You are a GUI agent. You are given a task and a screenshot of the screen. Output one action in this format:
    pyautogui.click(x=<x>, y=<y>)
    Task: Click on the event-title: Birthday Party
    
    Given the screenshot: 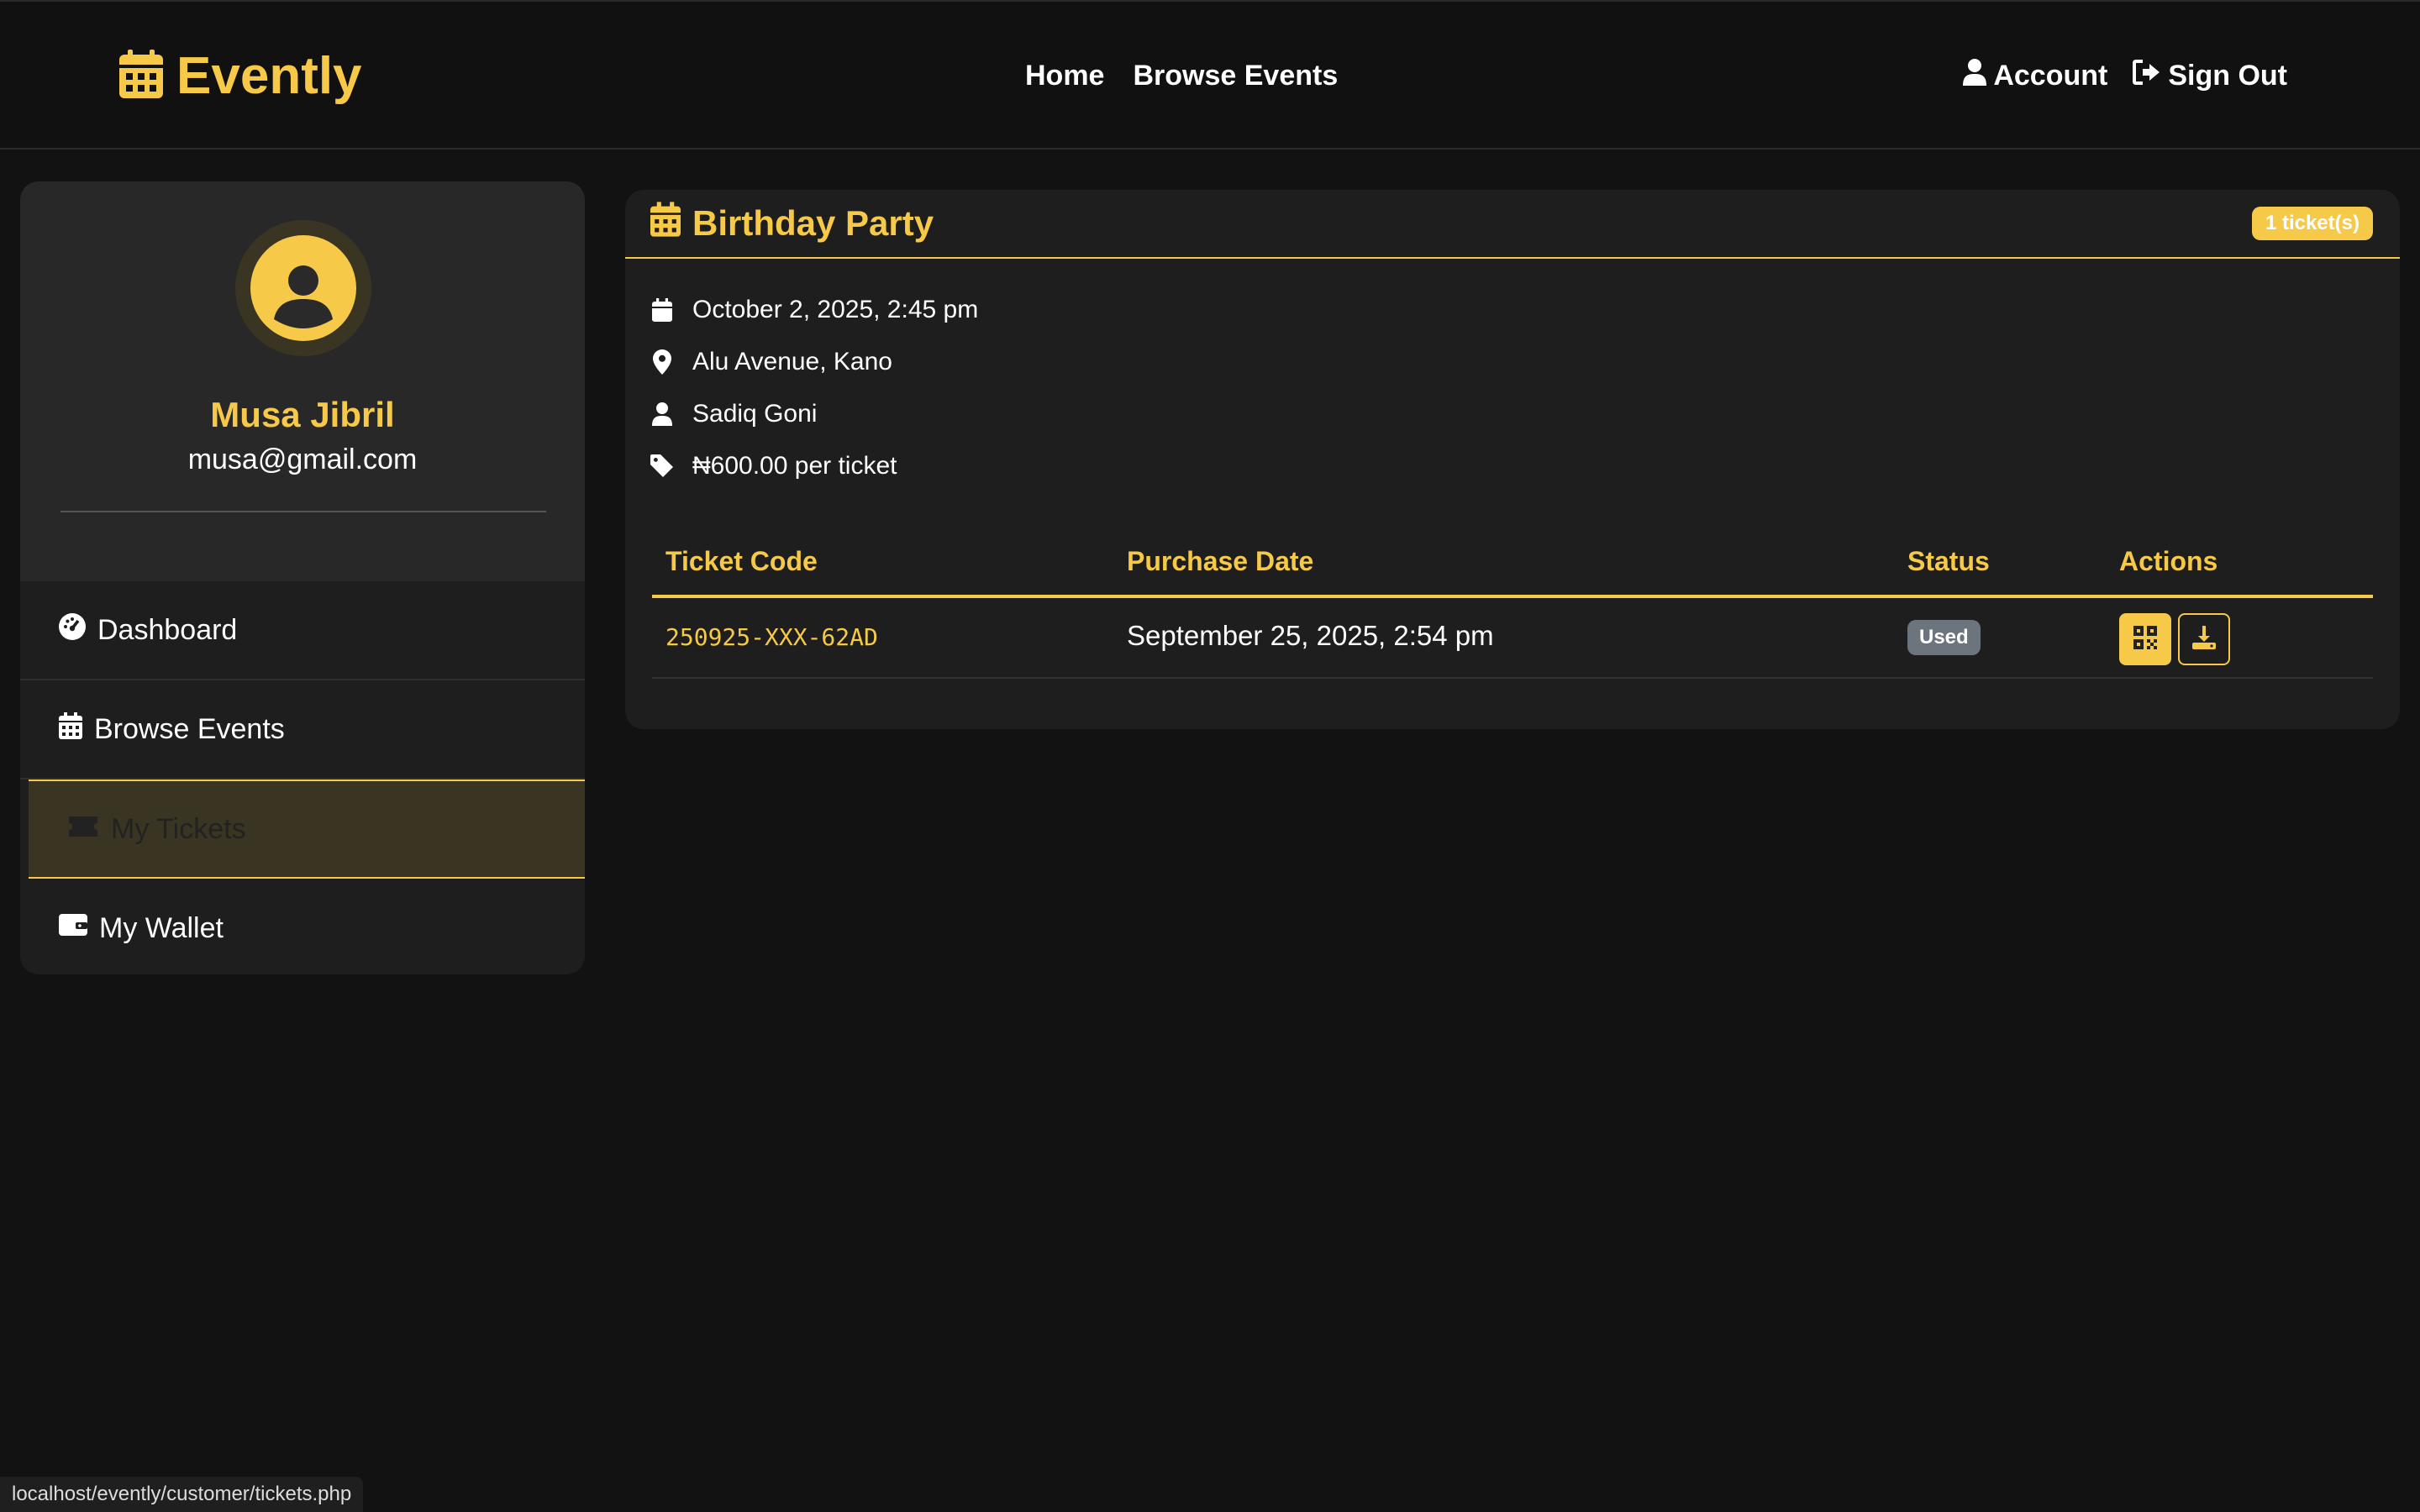 What is the action you would take?
    pyautogui.click(x=792, y=223)
    